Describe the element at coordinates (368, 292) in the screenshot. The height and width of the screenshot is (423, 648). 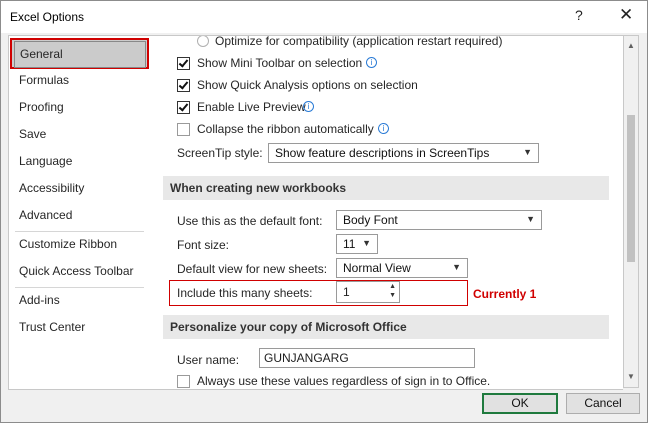
I see `sheets-count-spinner: 1 ▲ ▼` at that location.